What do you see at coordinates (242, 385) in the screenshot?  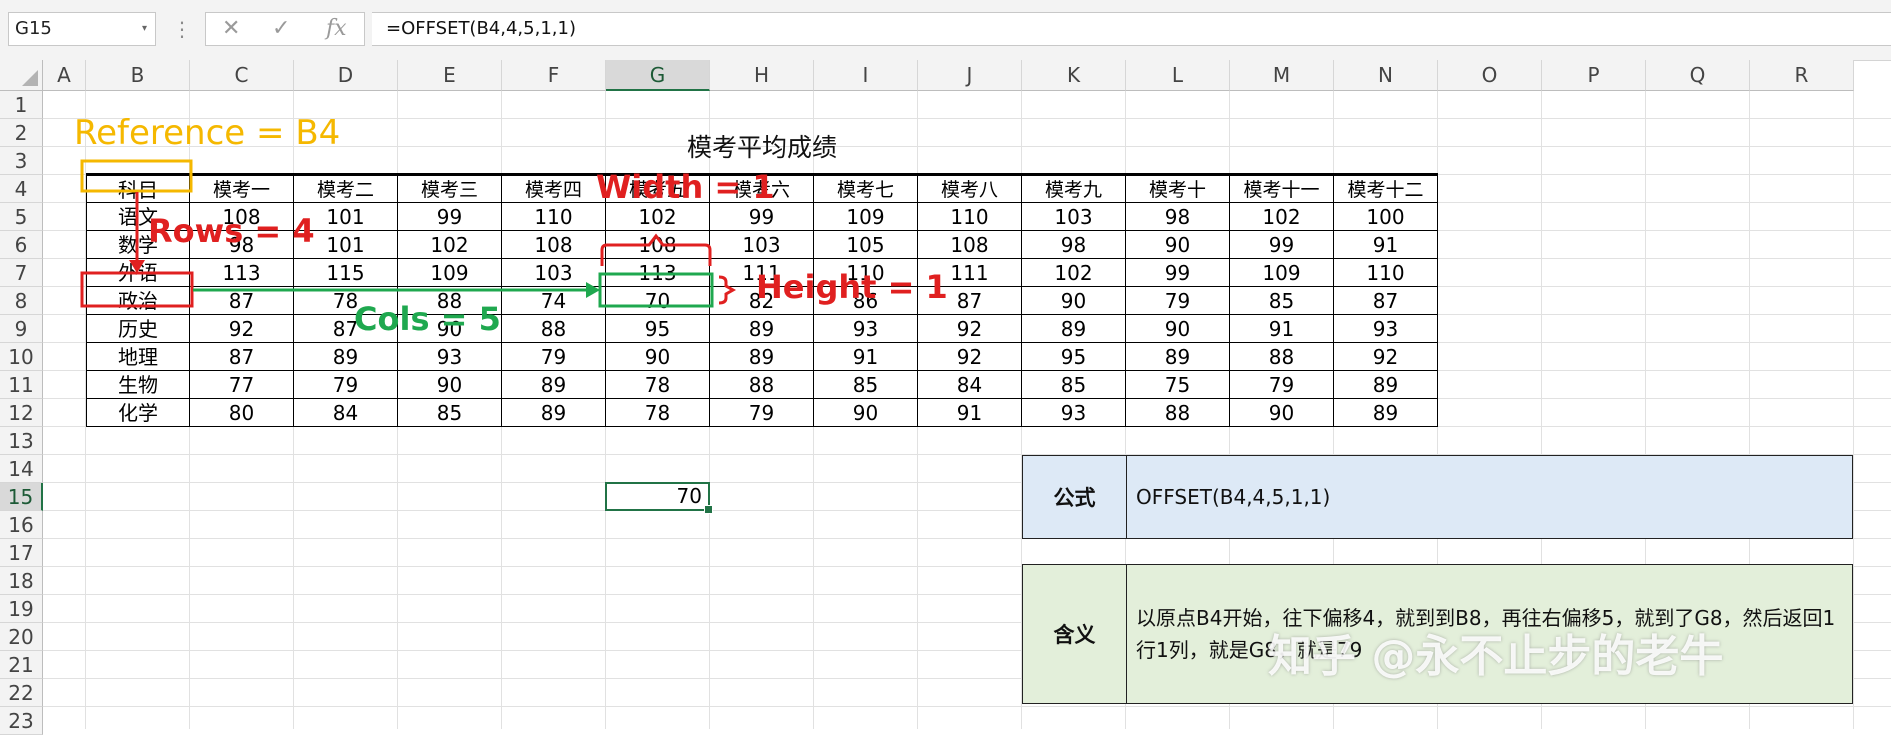 I see `score-cell: 77` at bounding box center [242, 385].